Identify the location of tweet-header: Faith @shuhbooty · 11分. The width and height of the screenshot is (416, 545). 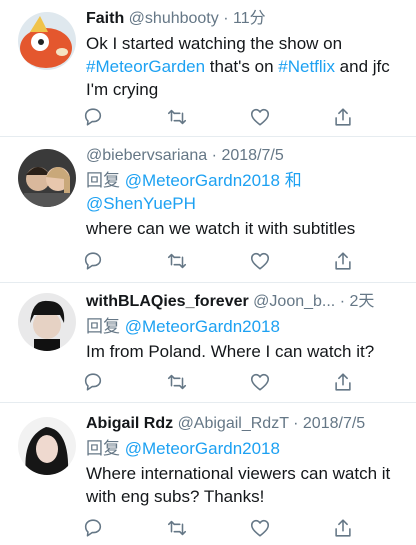
(246, 19).